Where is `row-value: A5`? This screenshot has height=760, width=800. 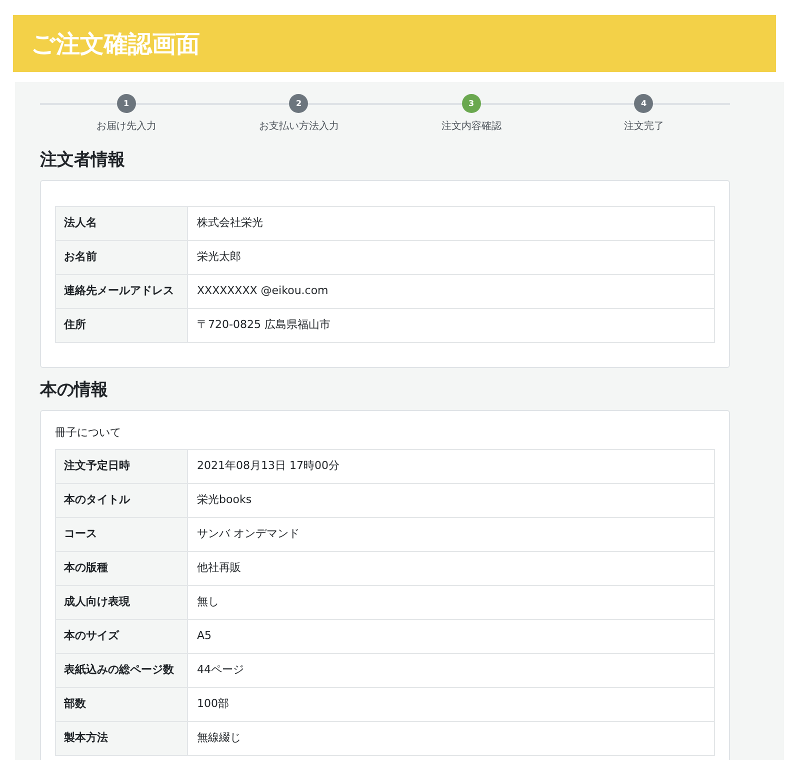 row-value: A5 is located at coordinates (451, 637).